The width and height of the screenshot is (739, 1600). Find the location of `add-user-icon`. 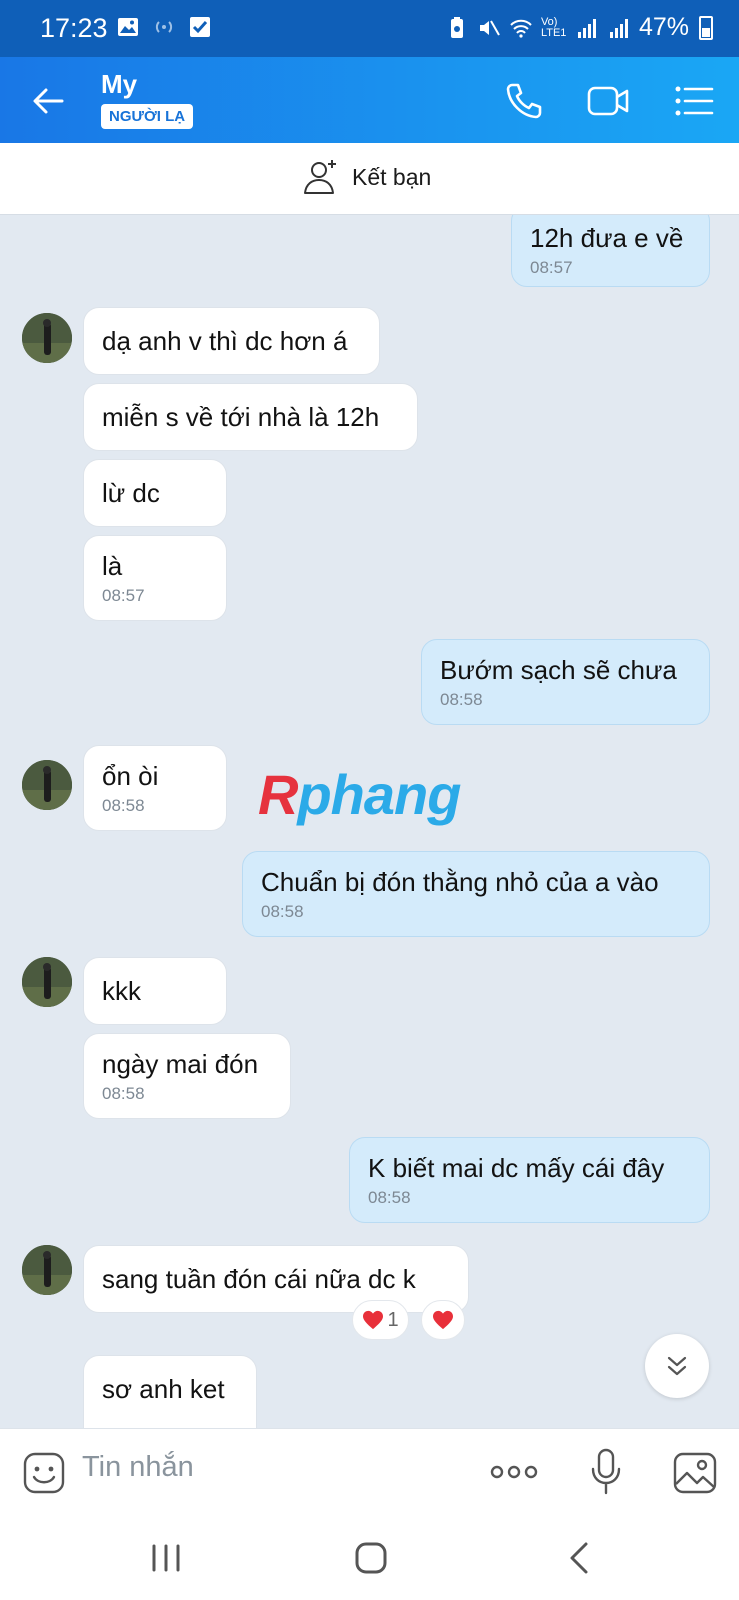

add-user-icon is located at coordinates (320, 177).